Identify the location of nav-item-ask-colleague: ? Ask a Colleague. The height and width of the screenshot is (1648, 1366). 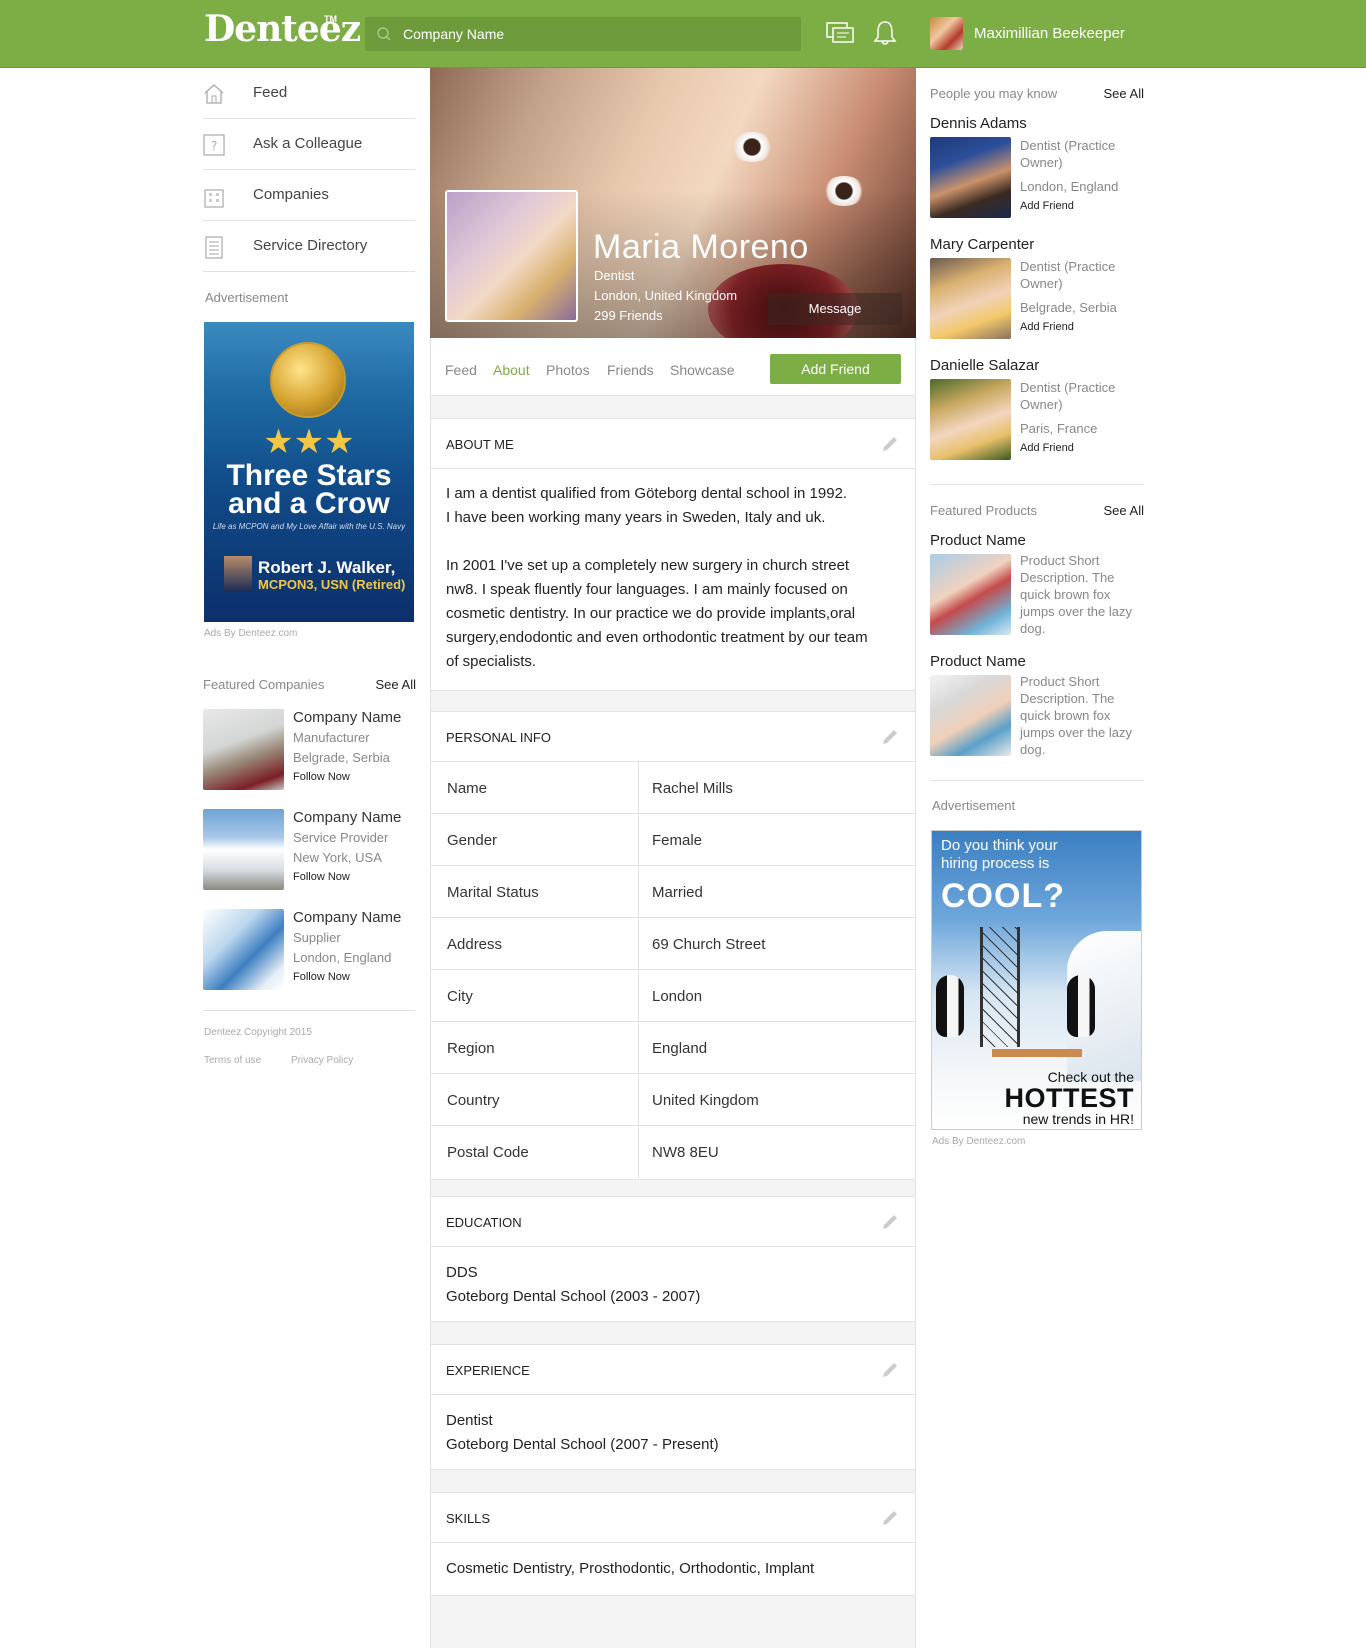
(309, 144).